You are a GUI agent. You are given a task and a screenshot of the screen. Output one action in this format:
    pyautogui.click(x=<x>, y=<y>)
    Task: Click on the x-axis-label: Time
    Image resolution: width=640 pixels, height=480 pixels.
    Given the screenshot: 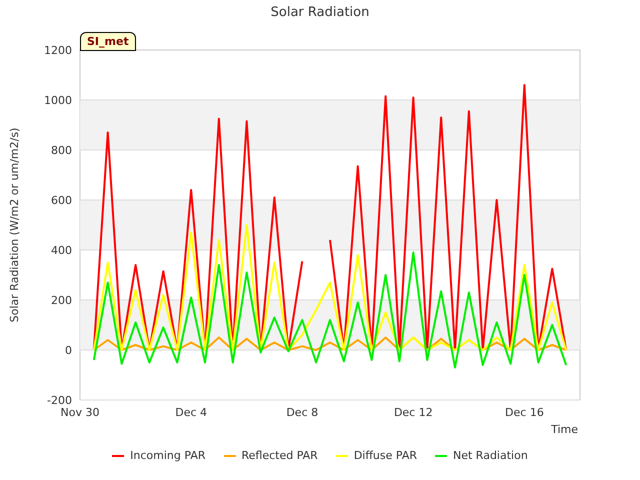 What is the action you would take?
    pyautogui.click(x=564, y=429)
    